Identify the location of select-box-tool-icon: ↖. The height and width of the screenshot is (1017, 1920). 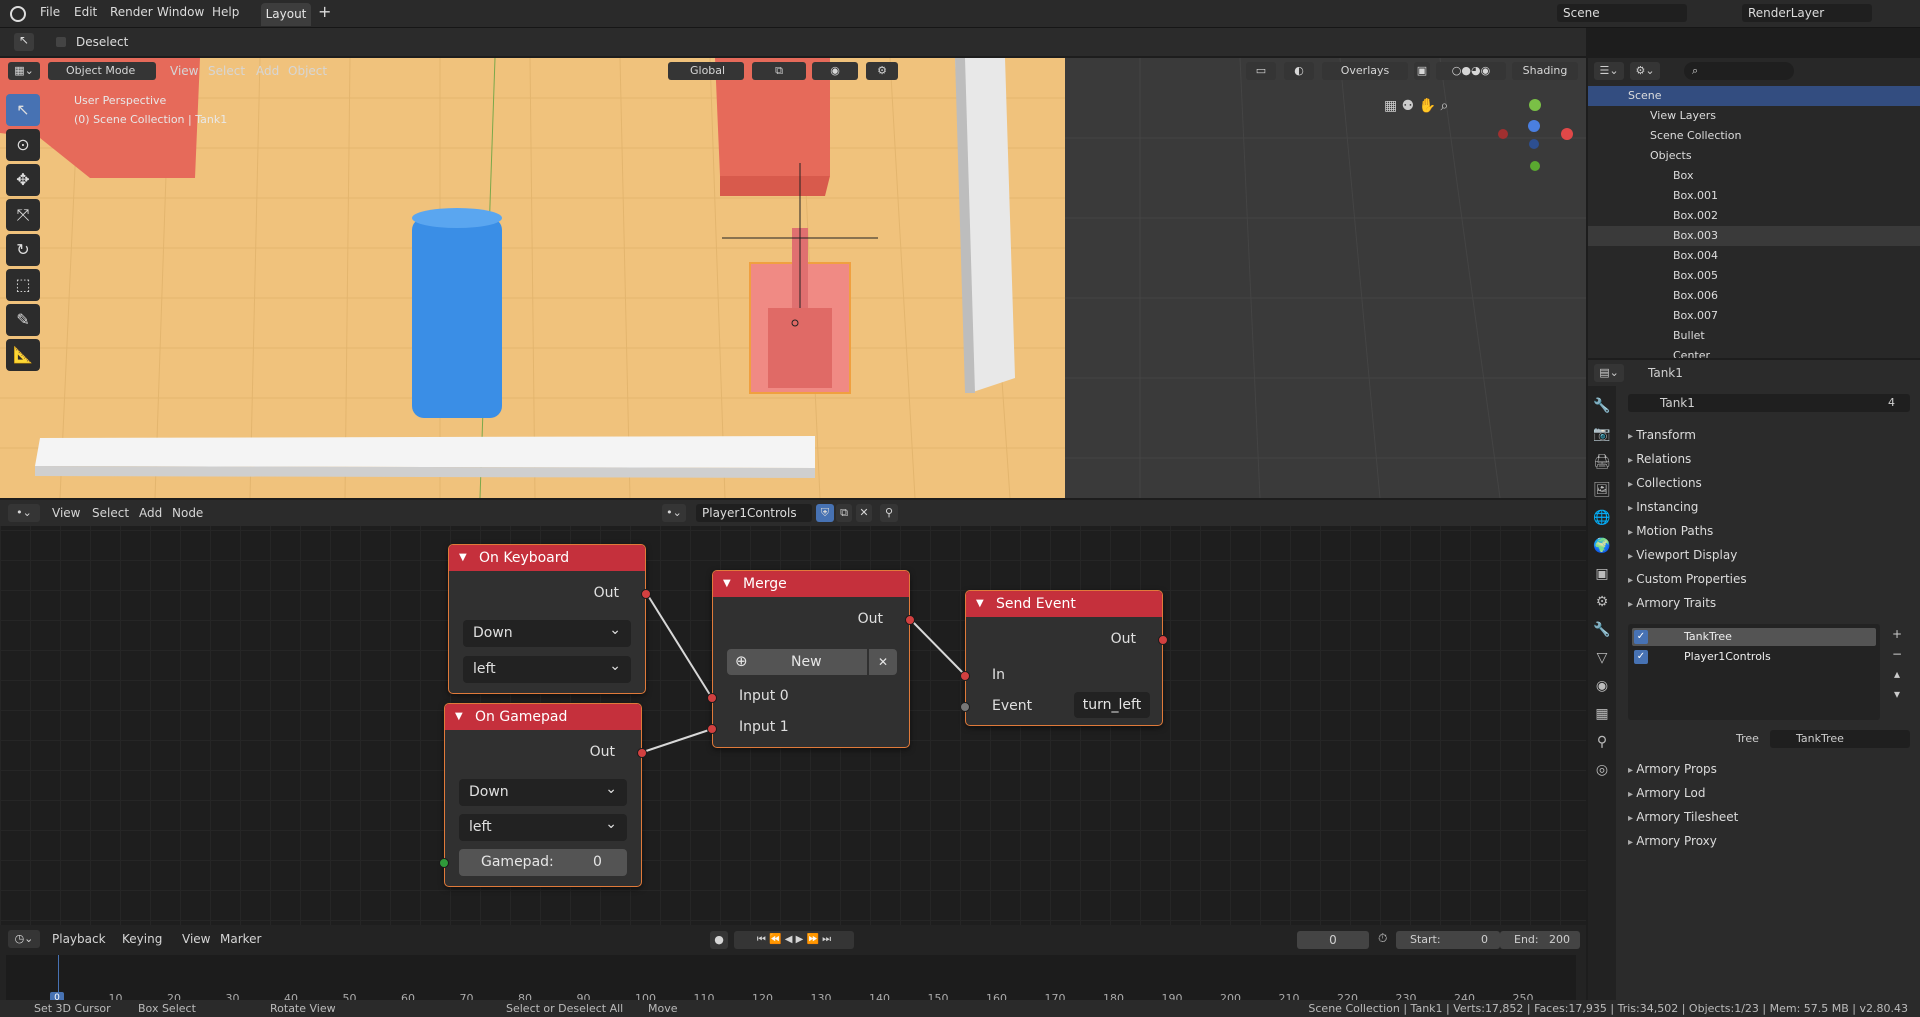
(23, 110).